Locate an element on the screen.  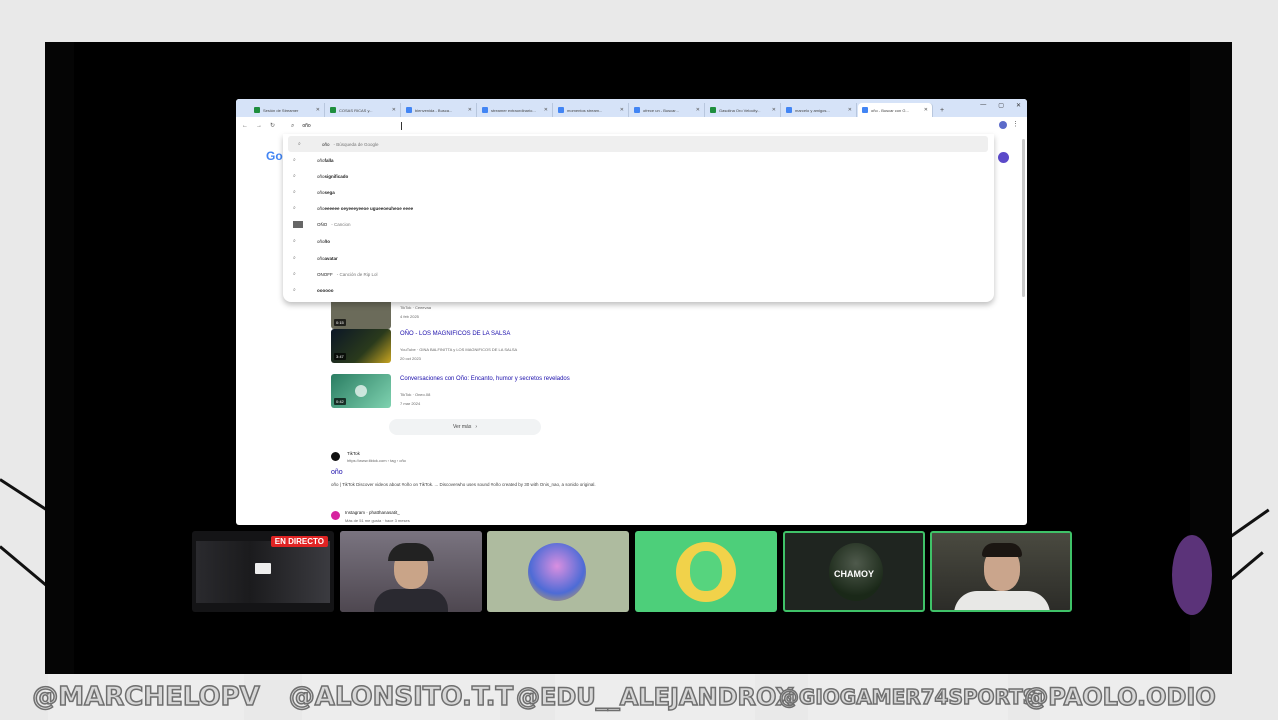
new-tab-icon: + is located at coordinates (942, 110).